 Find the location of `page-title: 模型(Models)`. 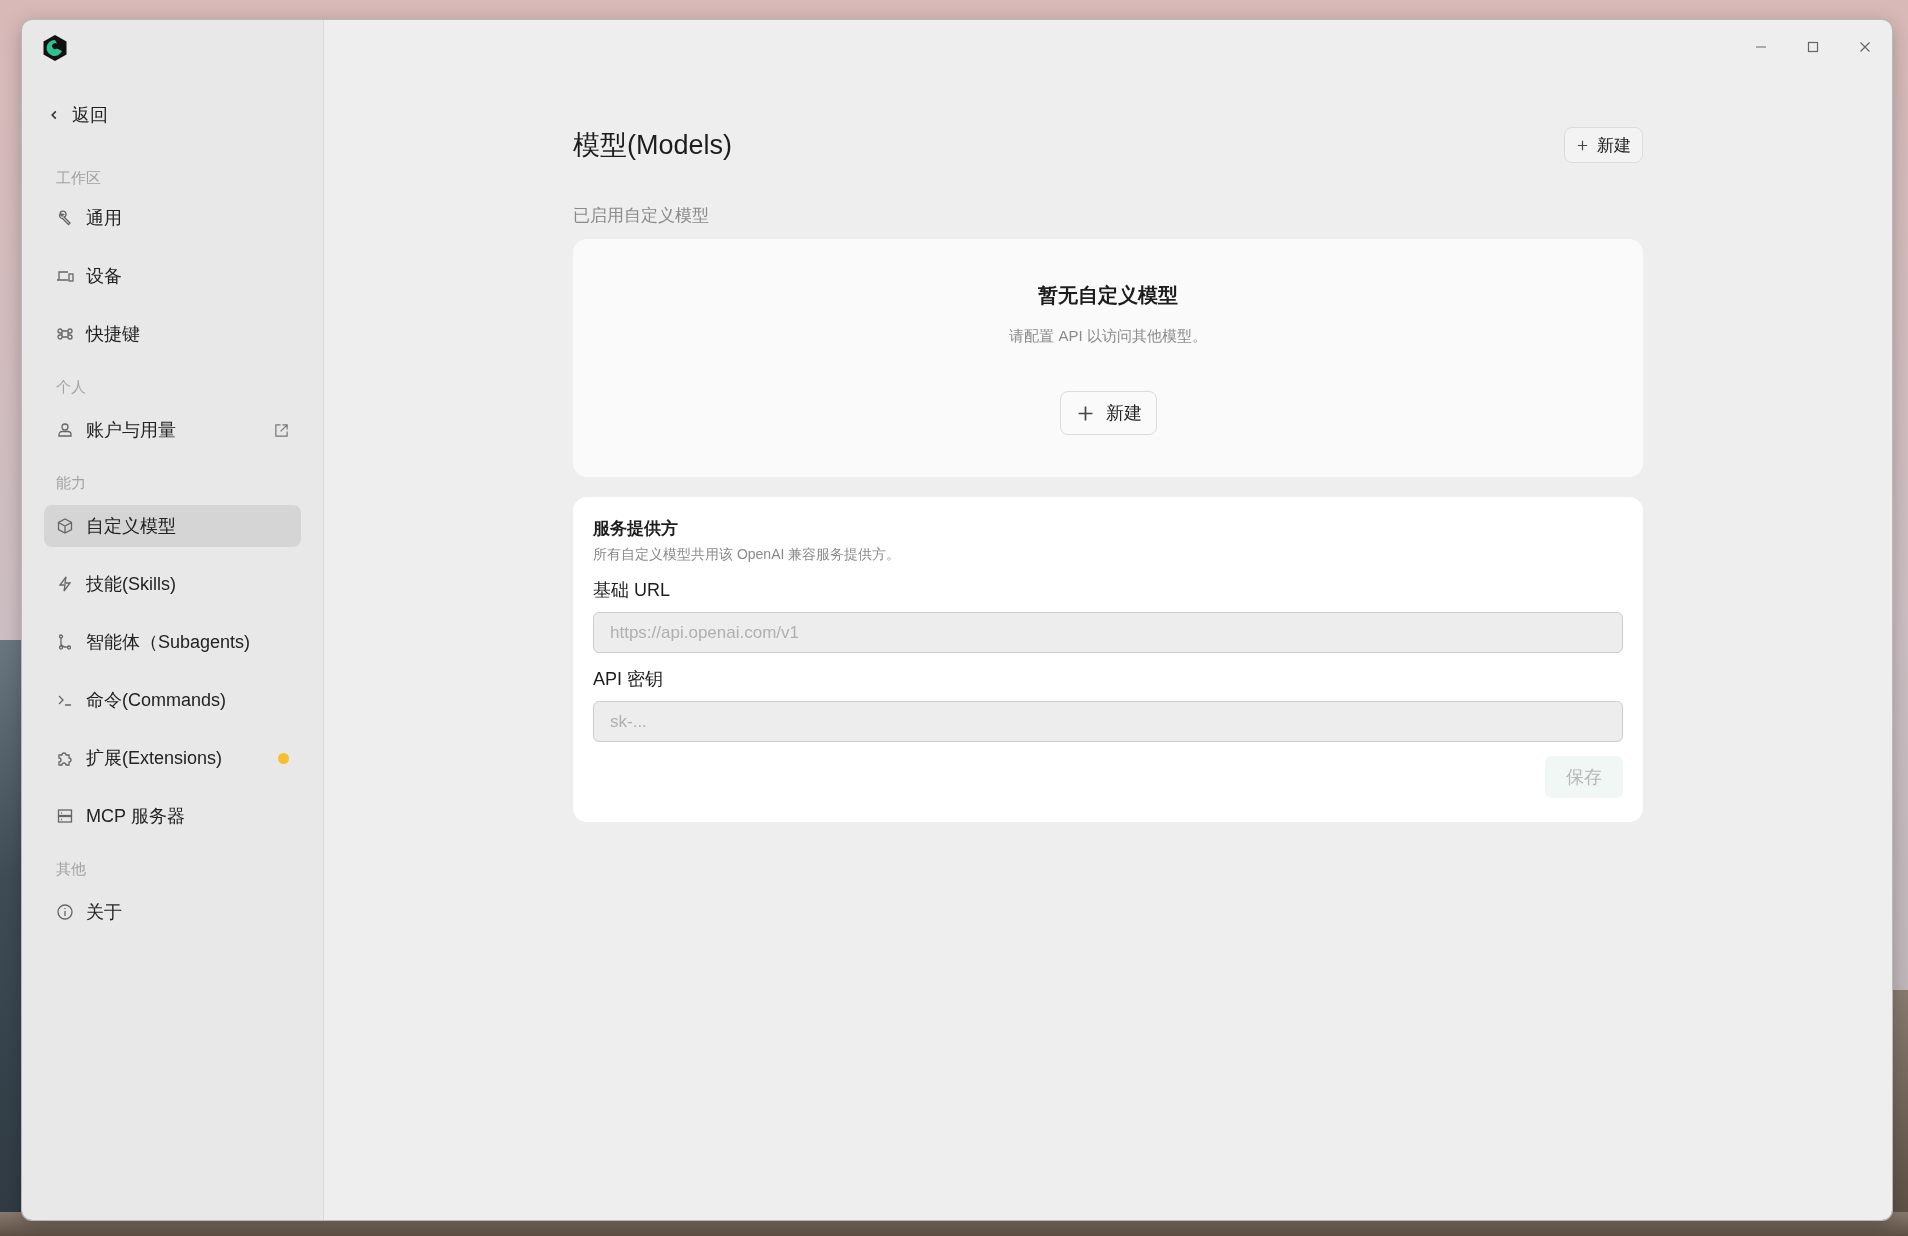

page-title: 模型(Models) is located at coordinates (653, 145).